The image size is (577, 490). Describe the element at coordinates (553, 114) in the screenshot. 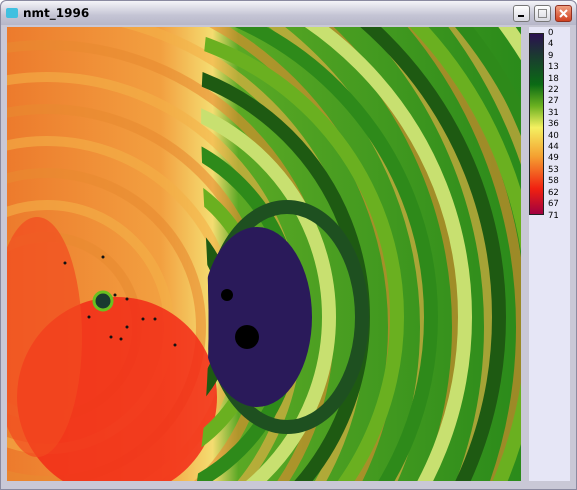

I see `legend-label: 31` at that location.